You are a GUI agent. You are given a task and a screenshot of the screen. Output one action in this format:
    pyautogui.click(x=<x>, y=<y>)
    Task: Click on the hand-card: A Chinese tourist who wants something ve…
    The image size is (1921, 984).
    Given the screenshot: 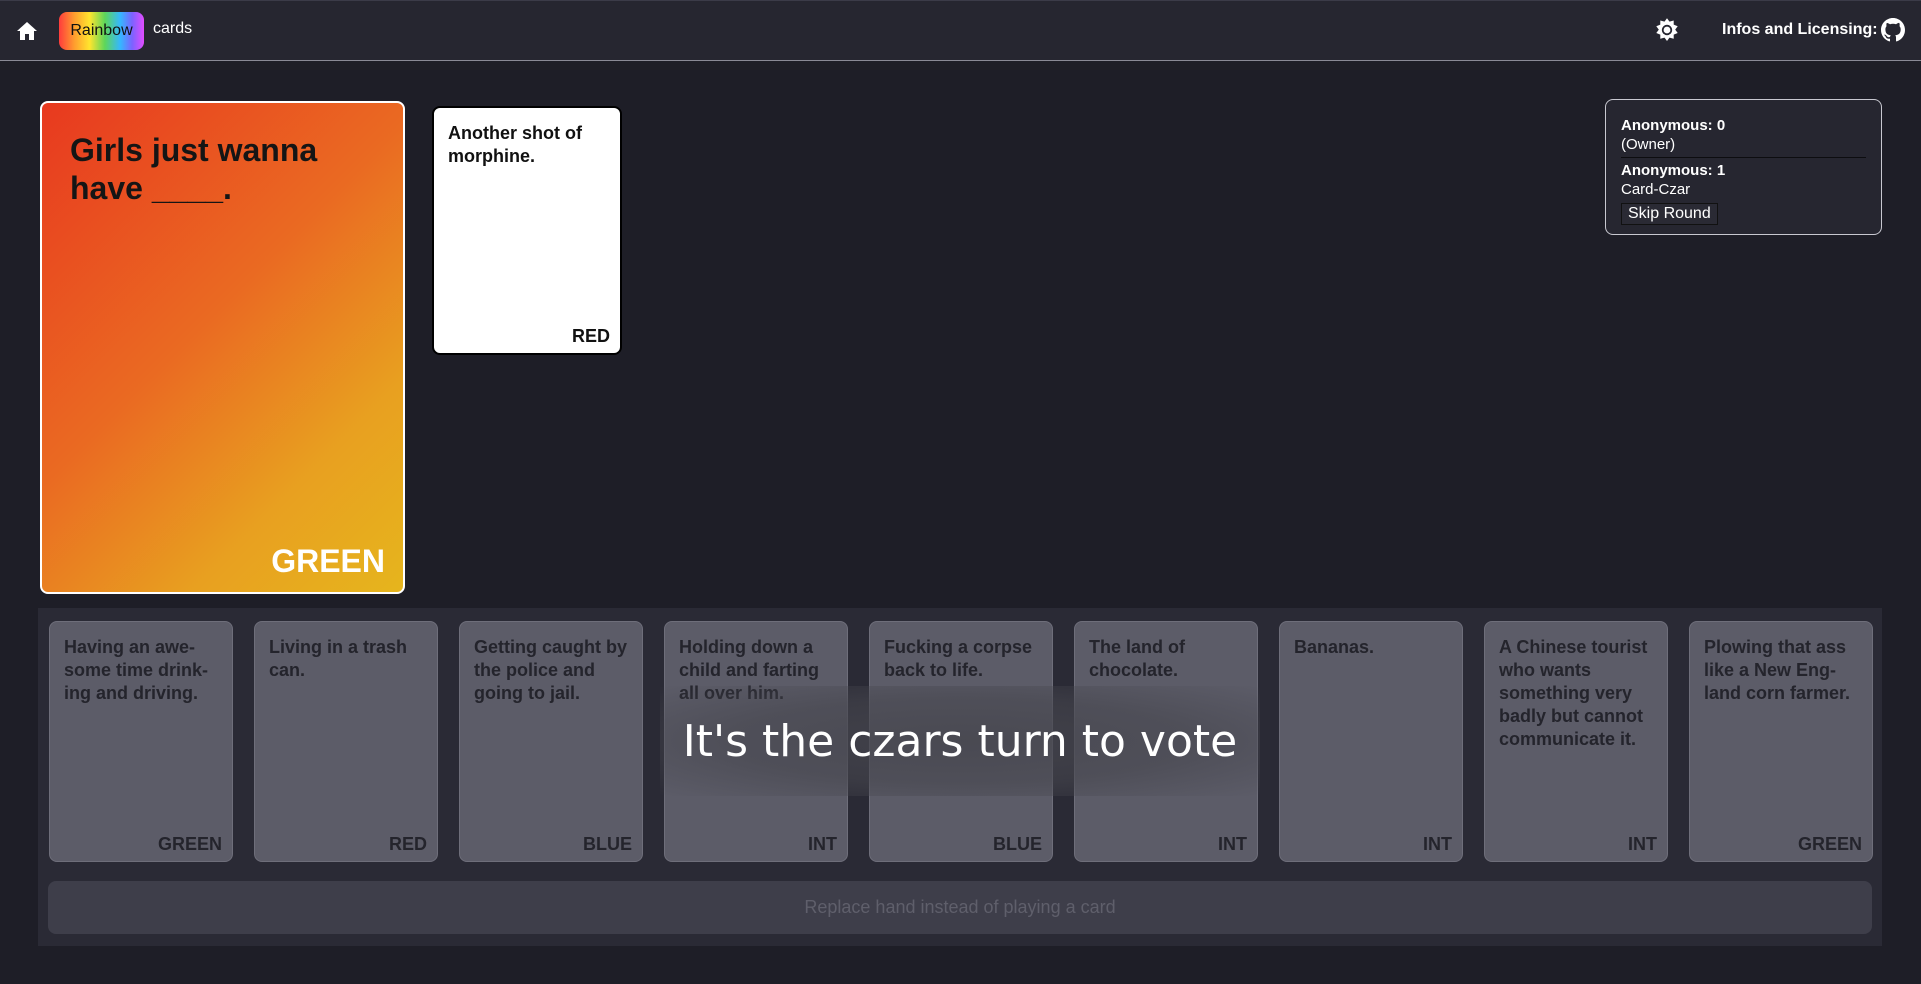 What is the action you would take?
    pyautogui.click(x=1576, y=741)
    